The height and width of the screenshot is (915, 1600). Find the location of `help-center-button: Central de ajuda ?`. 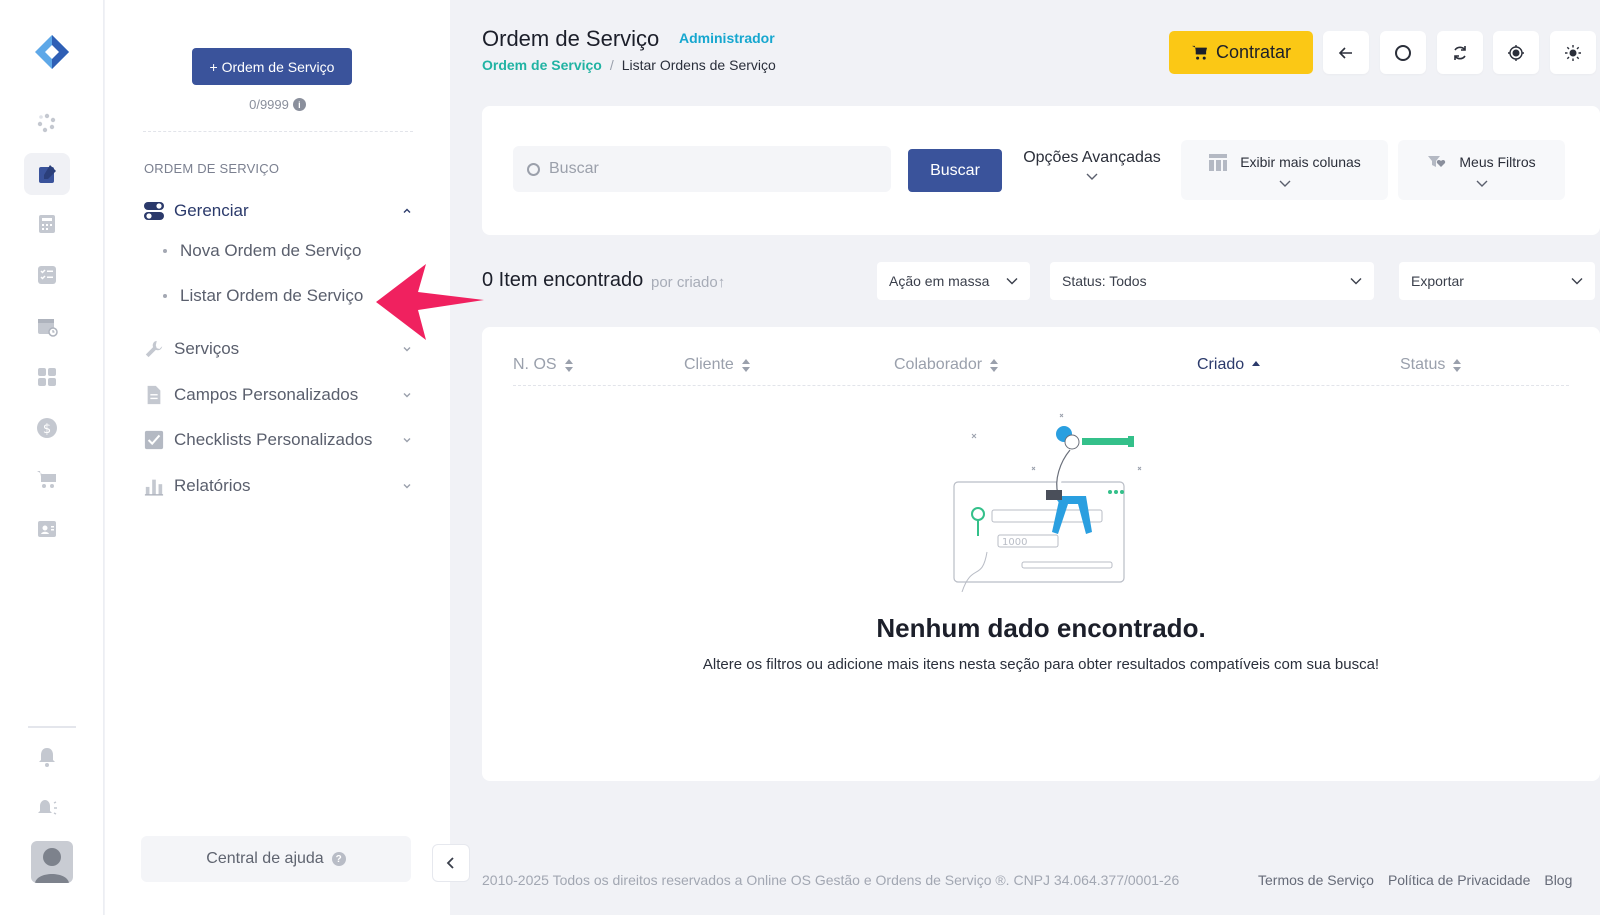

help-center-button: Central de ajuda ? is located at coordinates (276, 859).